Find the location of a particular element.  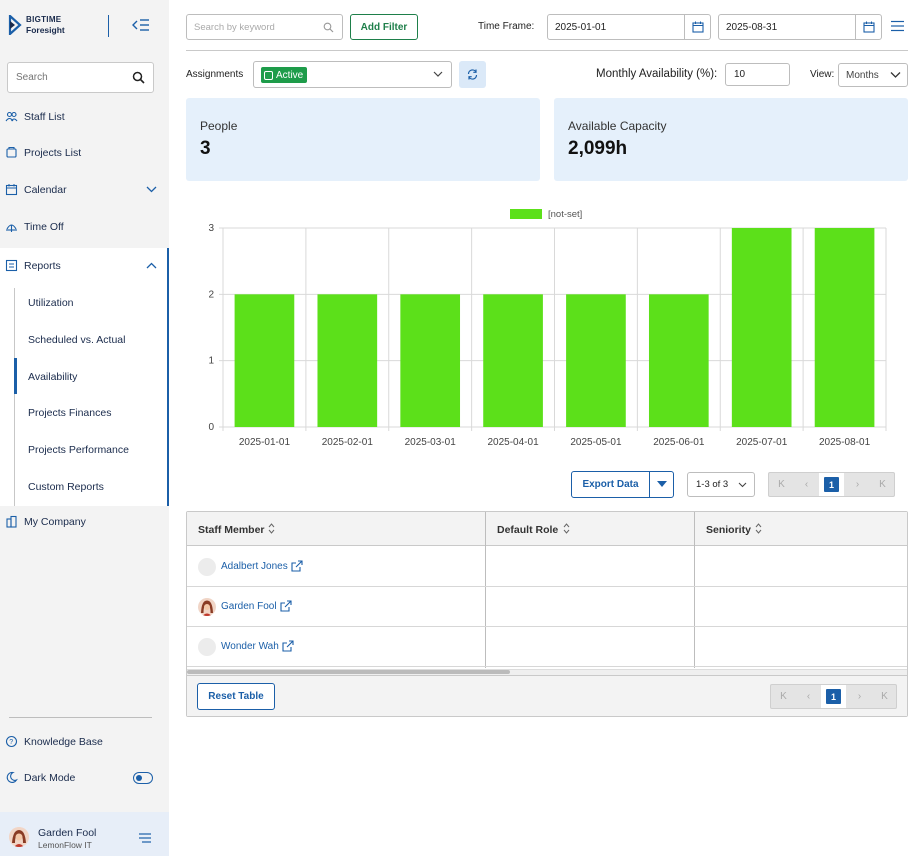

refresh-button is located at coordinates (472, 74).